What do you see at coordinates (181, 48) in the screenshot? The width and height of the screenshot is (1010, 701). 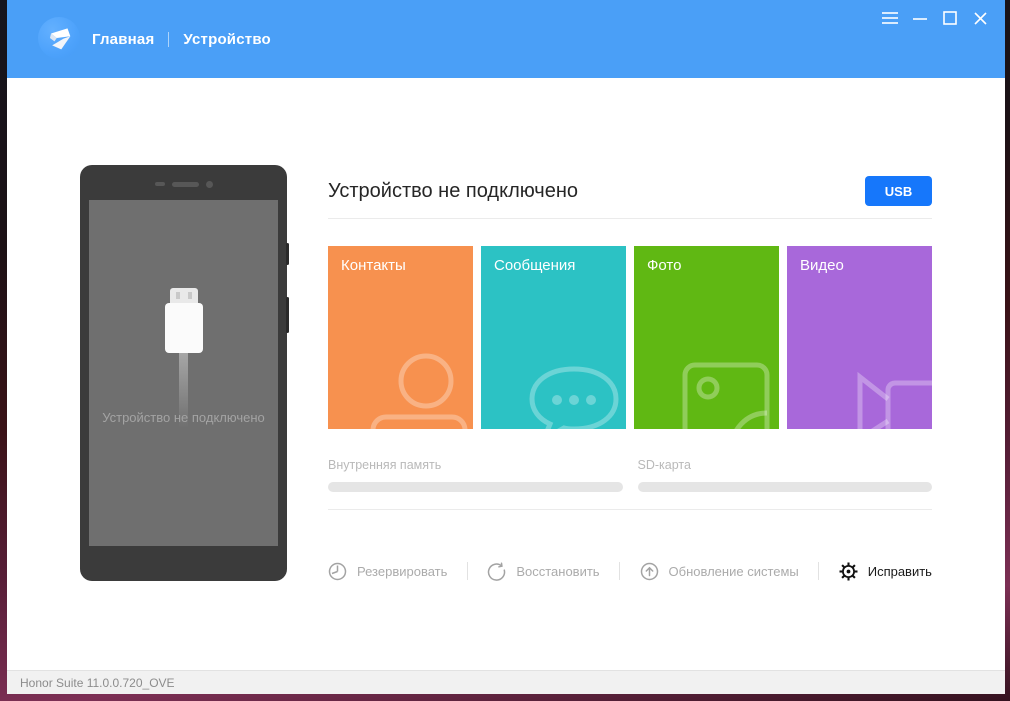 I see `main-nav: Главная Устройство` at bounding box center [181, 48].